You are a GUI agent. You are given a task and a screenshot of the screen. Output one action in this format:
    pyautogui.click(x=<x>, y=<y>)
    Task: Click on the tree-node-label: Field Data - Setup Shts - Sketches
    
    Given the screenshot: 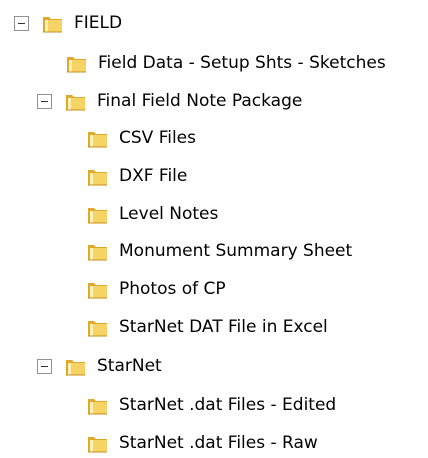 What is the action you would take?
    pyautogui.click(x=242, y=63)
    